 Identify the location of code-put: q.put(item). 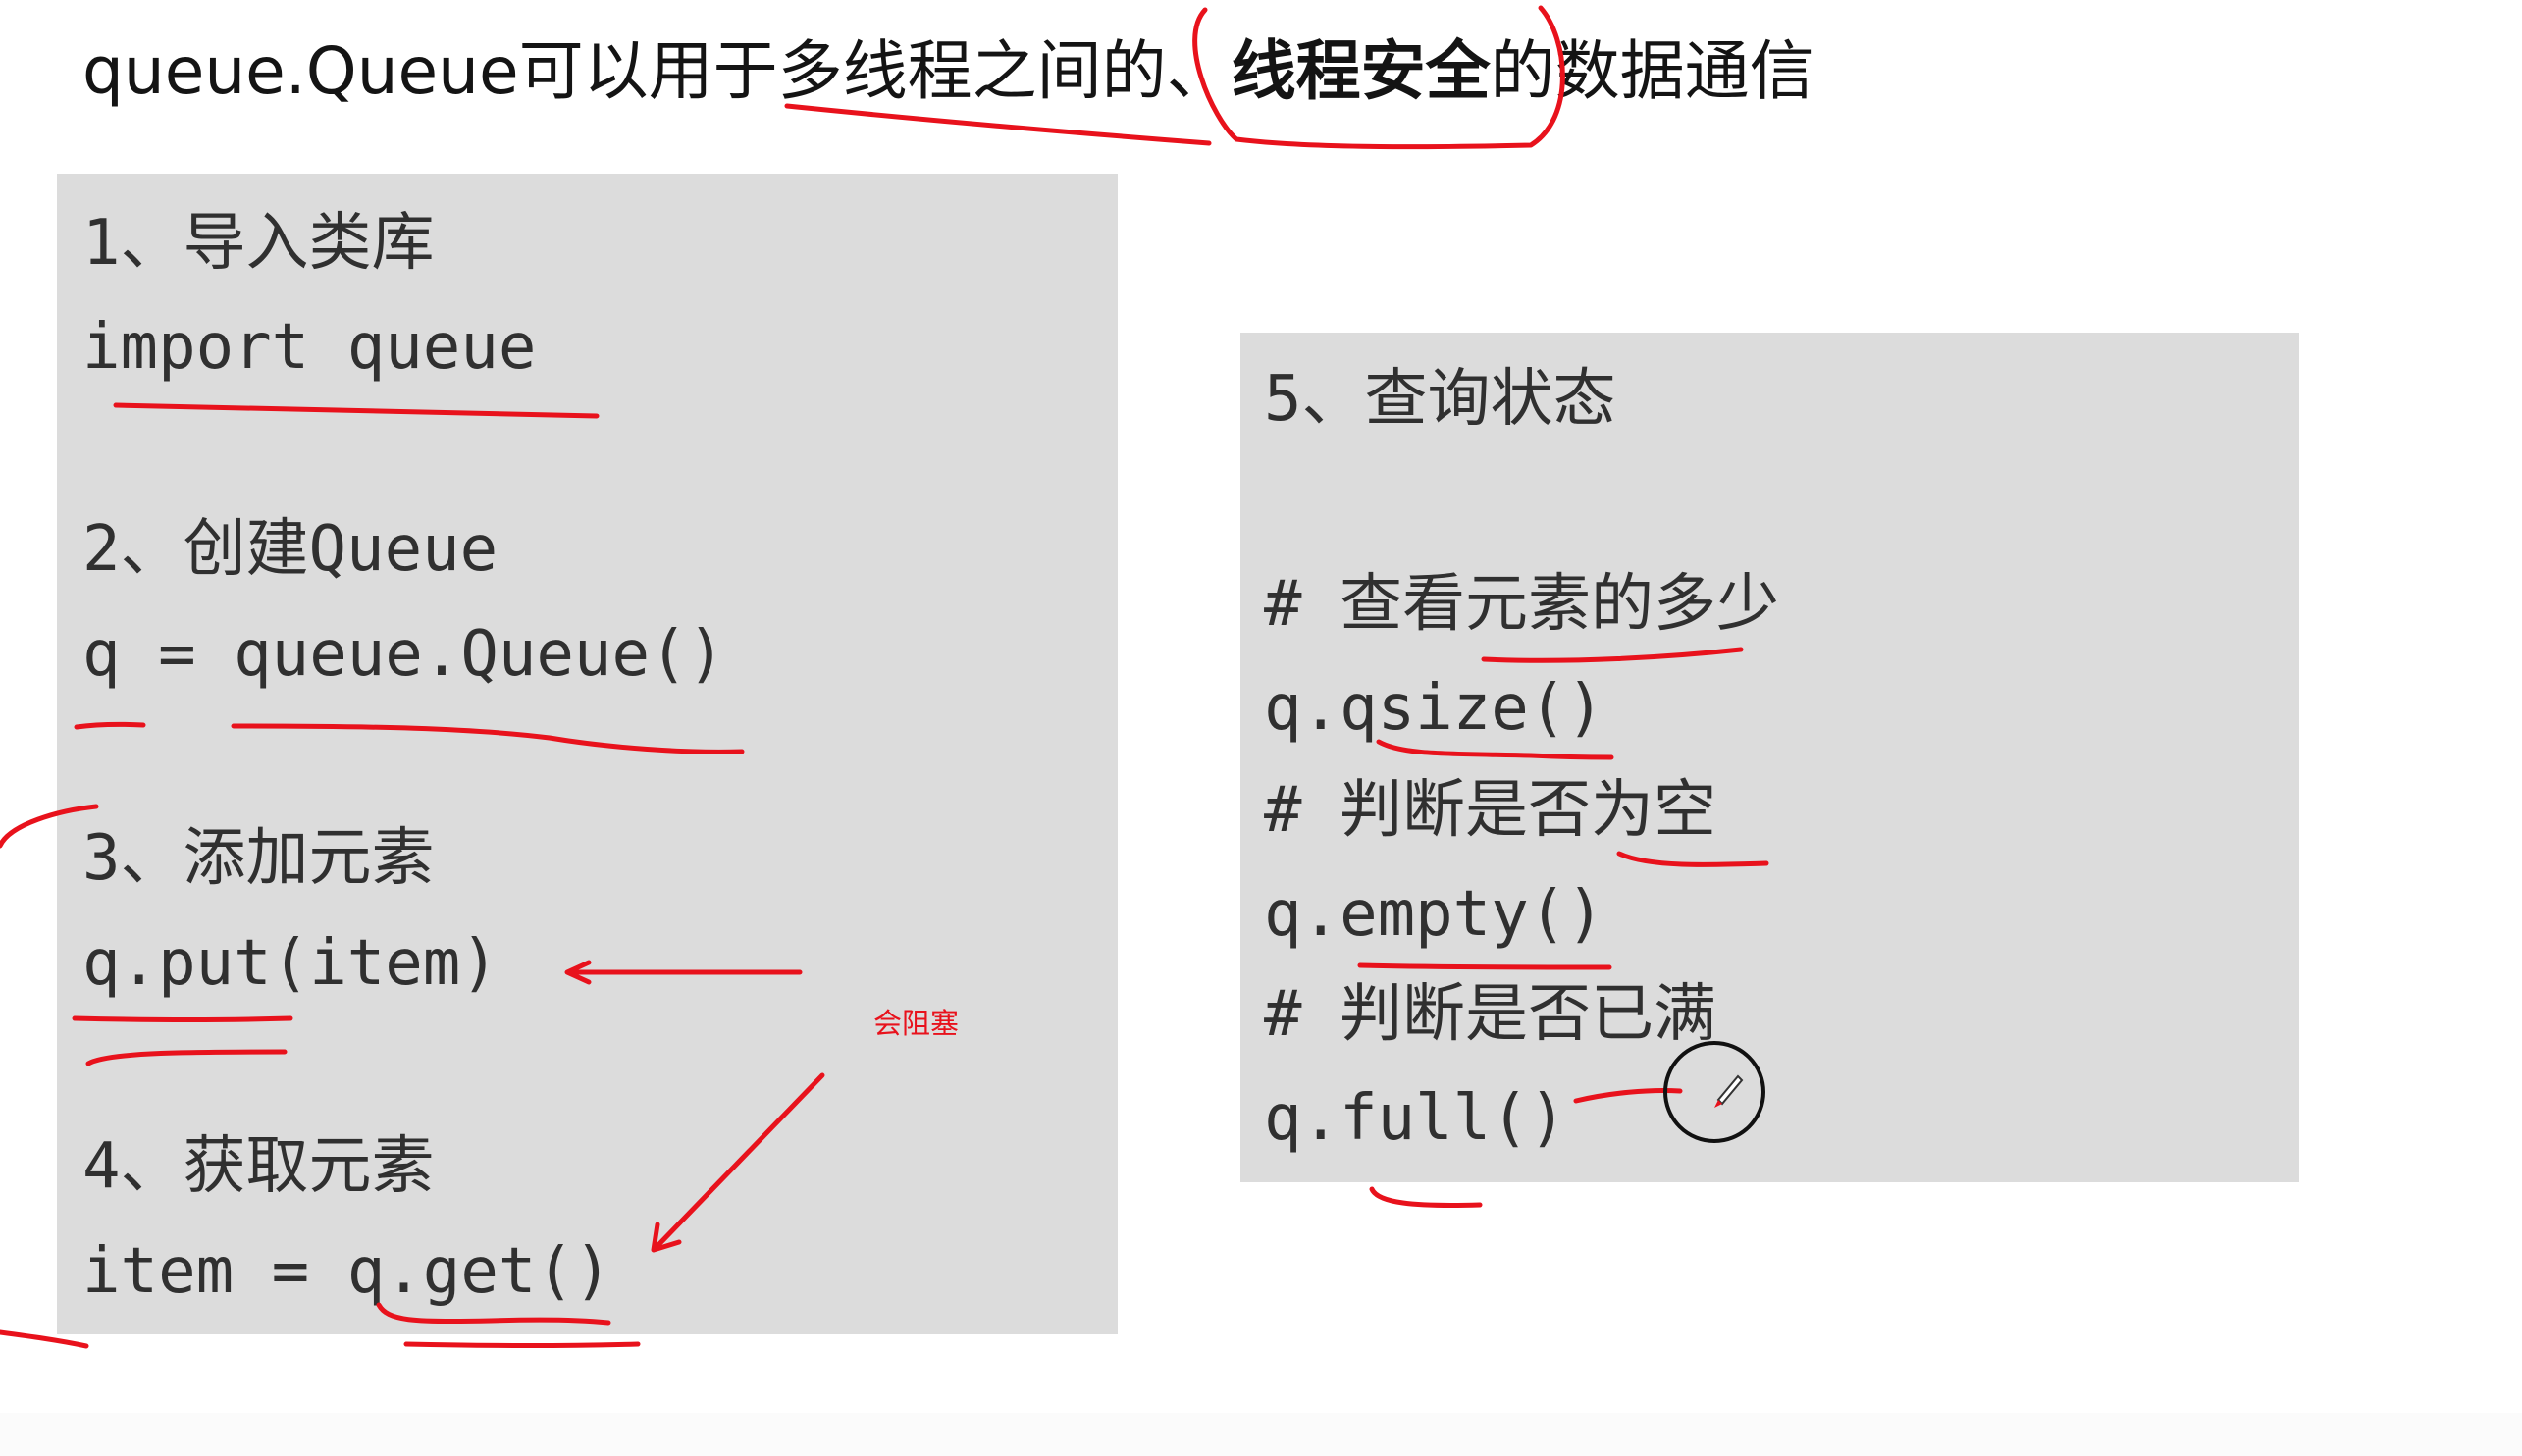
(290, 963).